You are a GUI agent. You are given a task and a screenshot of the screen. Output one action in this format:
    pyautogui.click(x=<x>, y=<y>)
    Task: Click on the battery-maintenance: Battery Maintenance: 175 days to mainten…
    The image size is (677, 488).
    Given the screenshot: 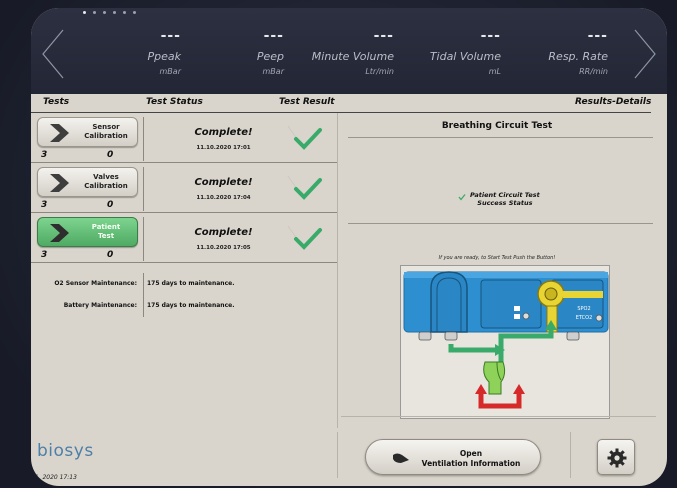 What is the action you would take?
    pyautogui.click(x=184, y=306)
    